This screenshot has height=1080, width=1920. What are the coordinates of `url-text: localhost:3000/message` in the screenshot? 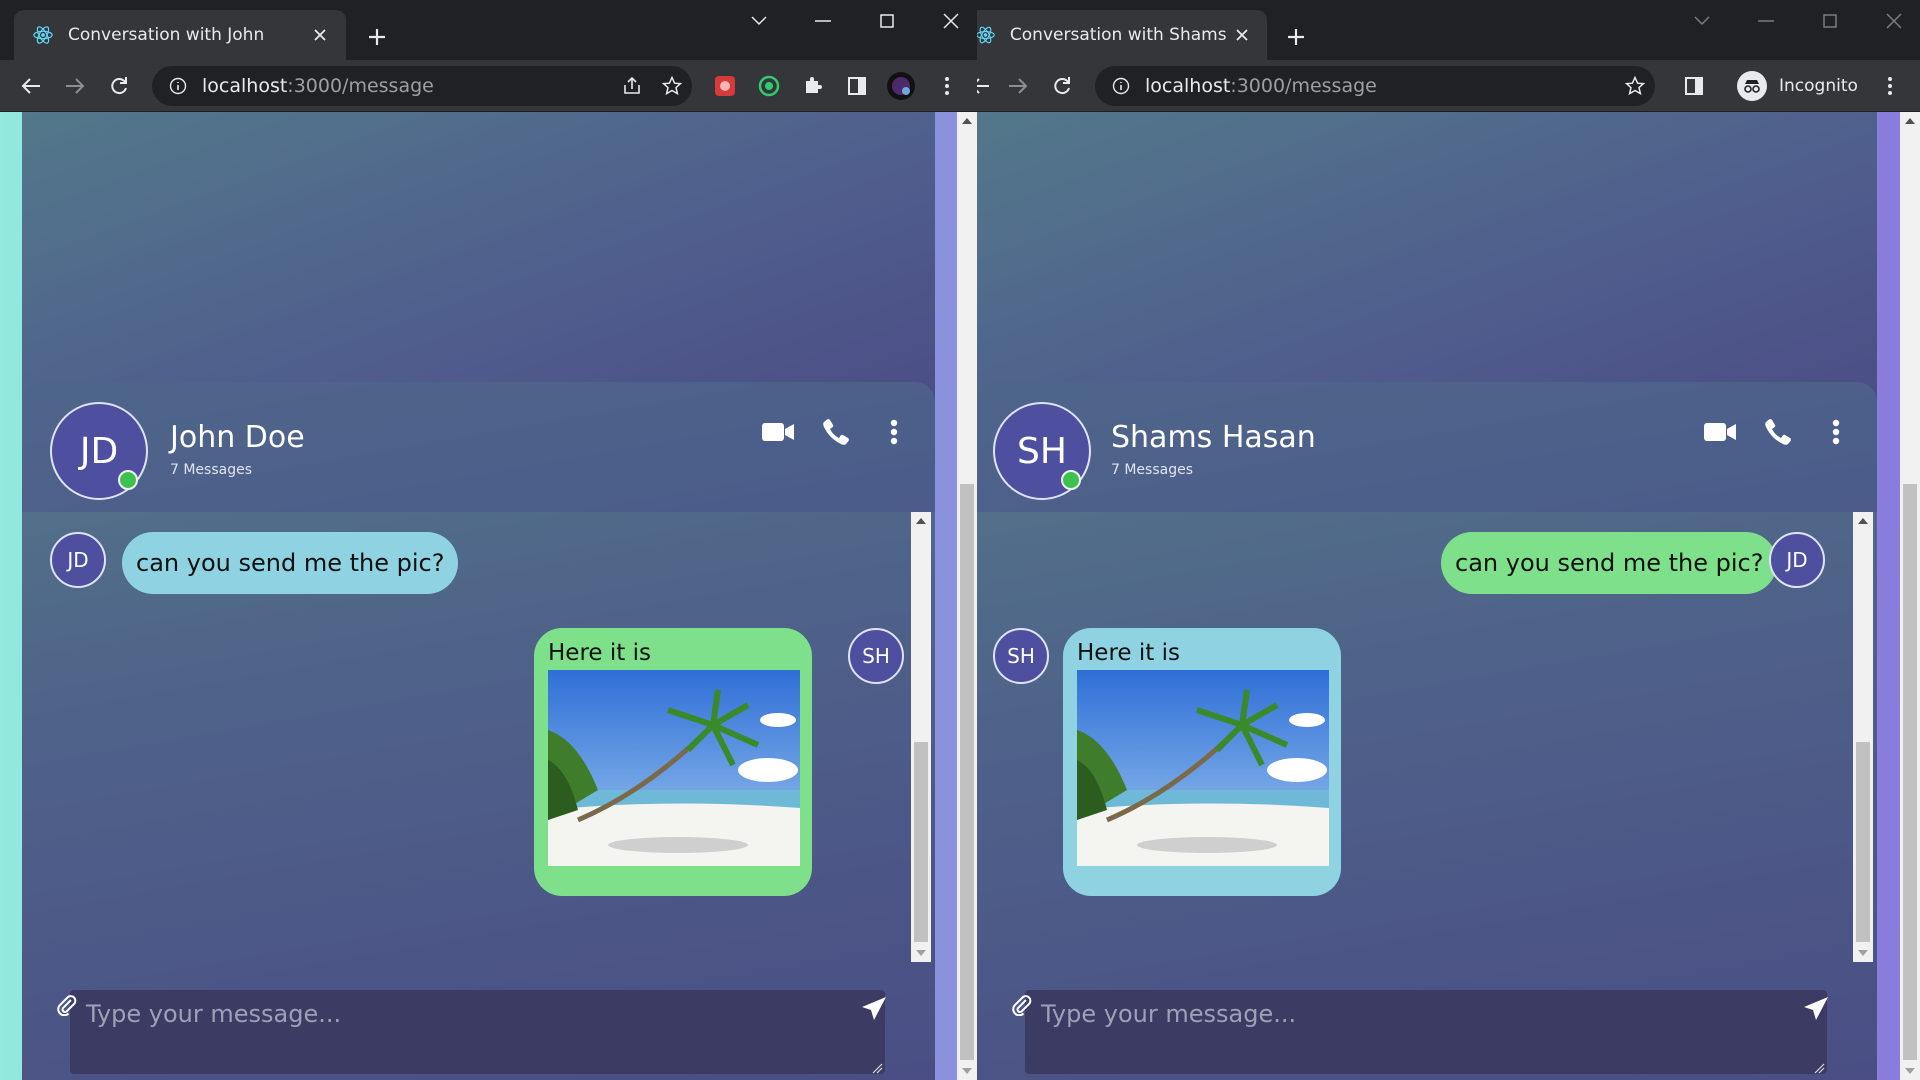 It's located at (1380, 86).